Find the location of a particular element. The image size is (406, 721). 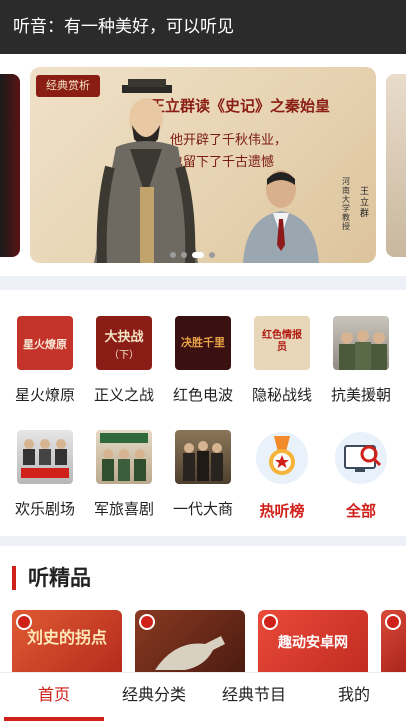

tab-mine: 我的 is located at coordinates (354, 697).